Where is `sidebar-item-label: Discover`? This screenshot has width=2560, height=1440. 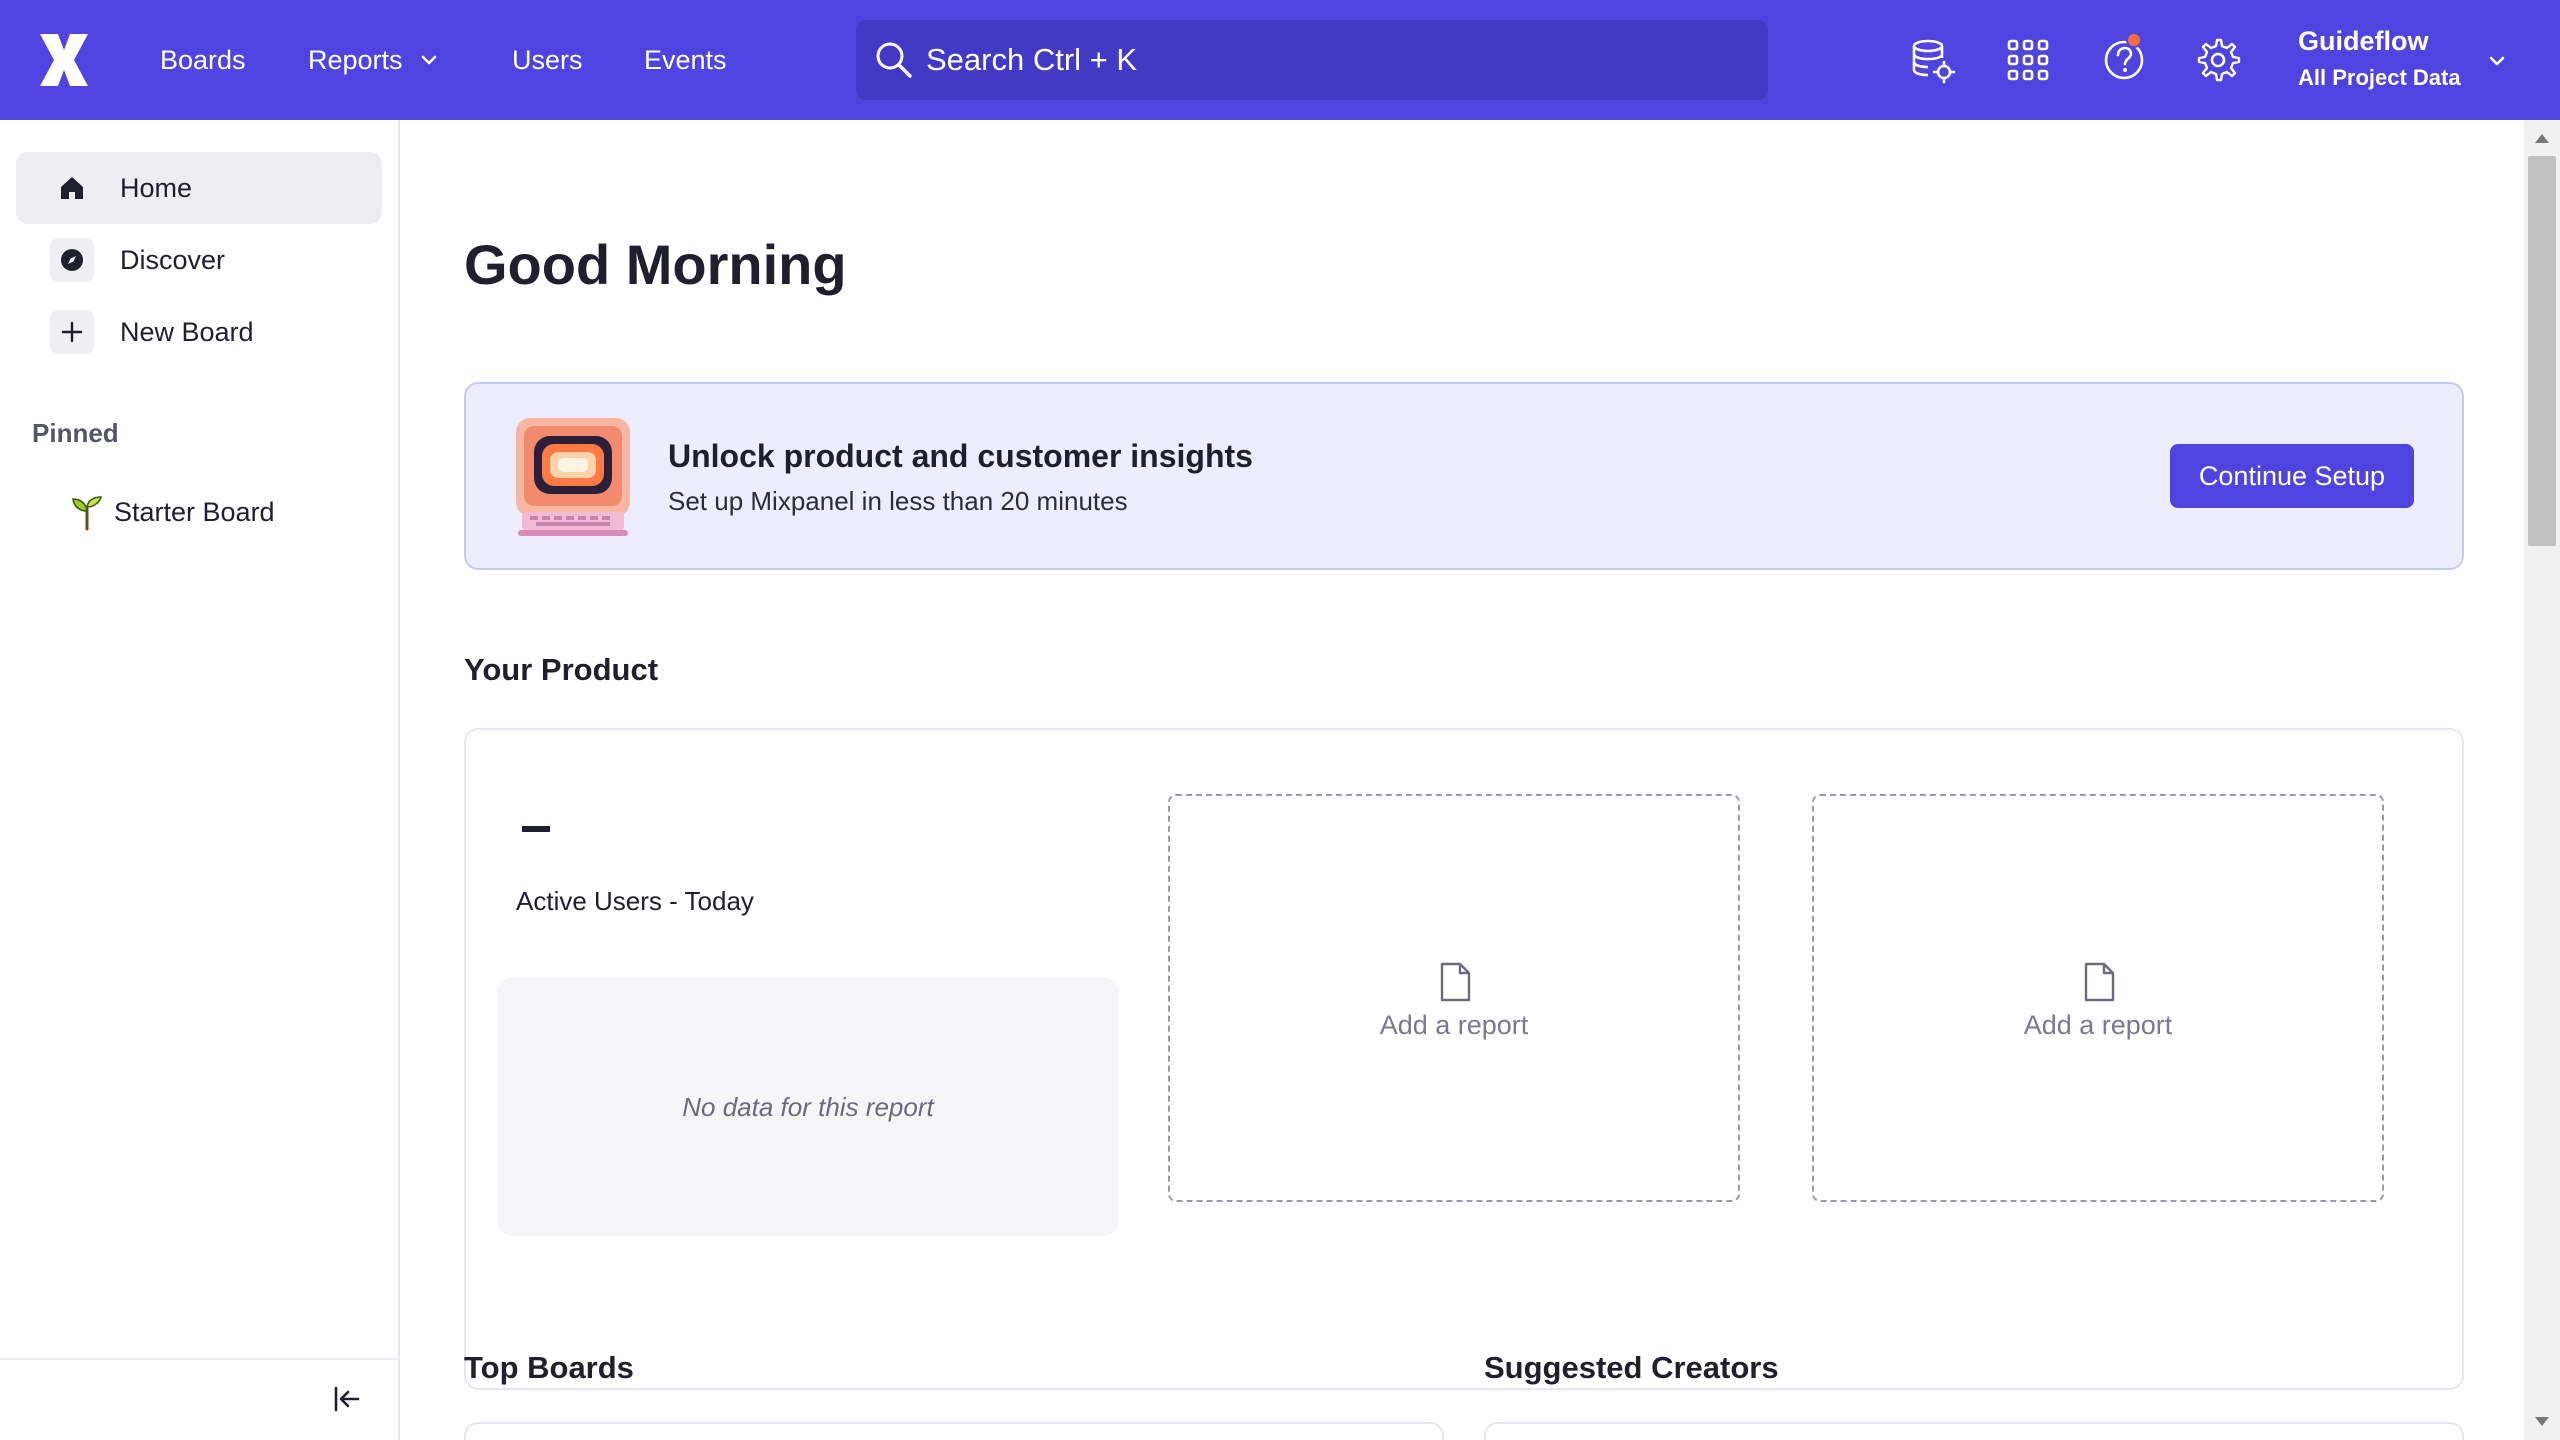
sidebar-item-label: Discover is located at coordinates (173, 259).